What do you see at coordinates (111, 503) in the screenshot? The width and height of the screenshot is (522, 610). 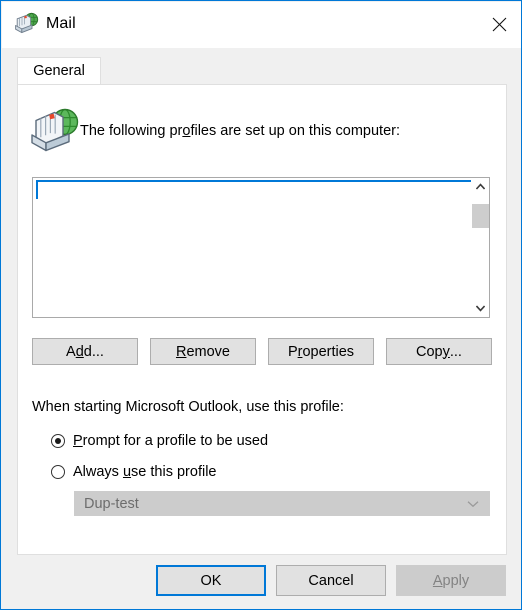 I see `default-profile-value: Dup-test` at bounding box center [111, 503].